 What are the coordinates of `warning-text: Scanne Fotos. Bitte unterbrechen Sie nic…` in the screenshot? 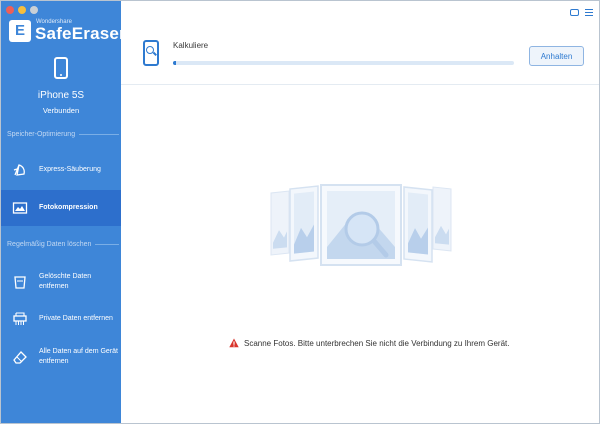 It's located at (377, 343).